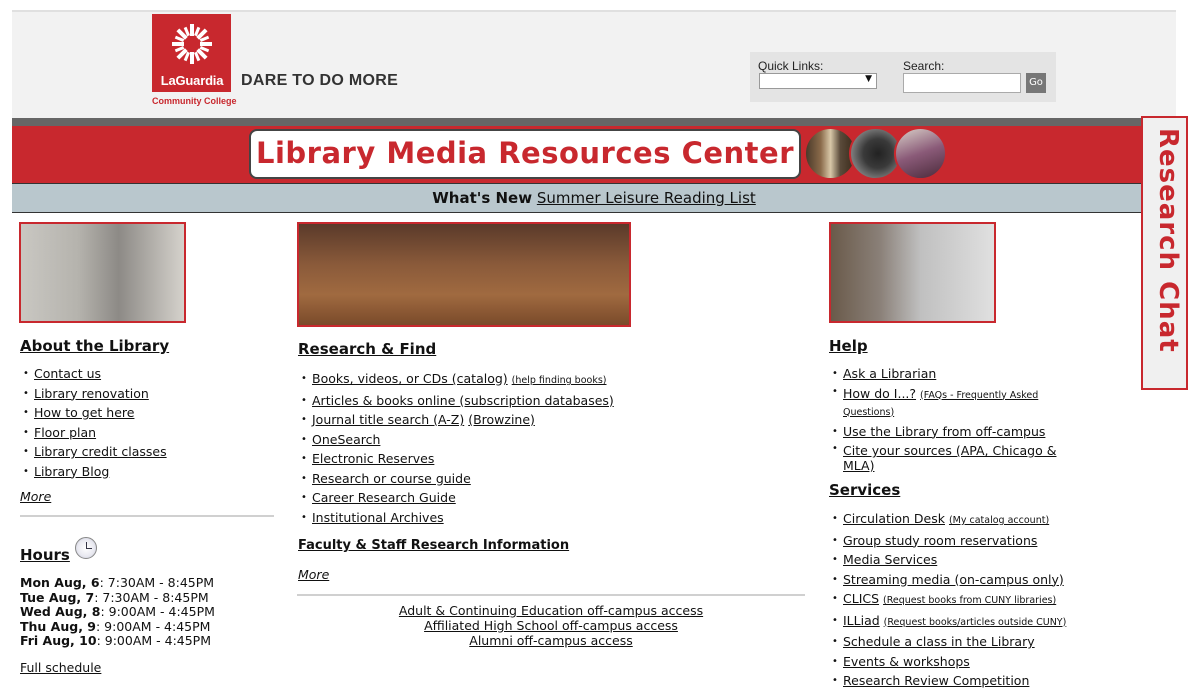  What do you see at coordinates (548, 459) in the screenshot?
I see `list-item: Electronic Reserves` at bounding box center [548, 459].